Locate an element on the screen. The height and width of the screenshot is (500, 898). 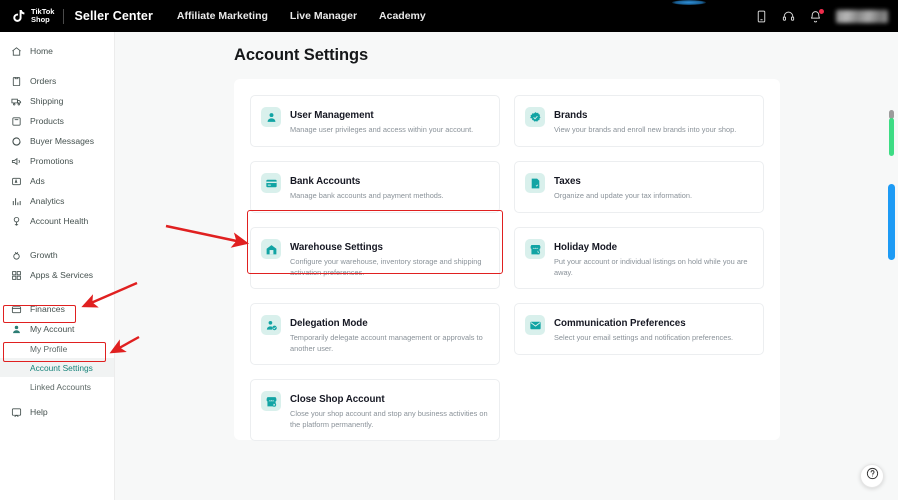
sidebar-item-buyer-messages: Buyer Messages is located at coordinates (57, 141).